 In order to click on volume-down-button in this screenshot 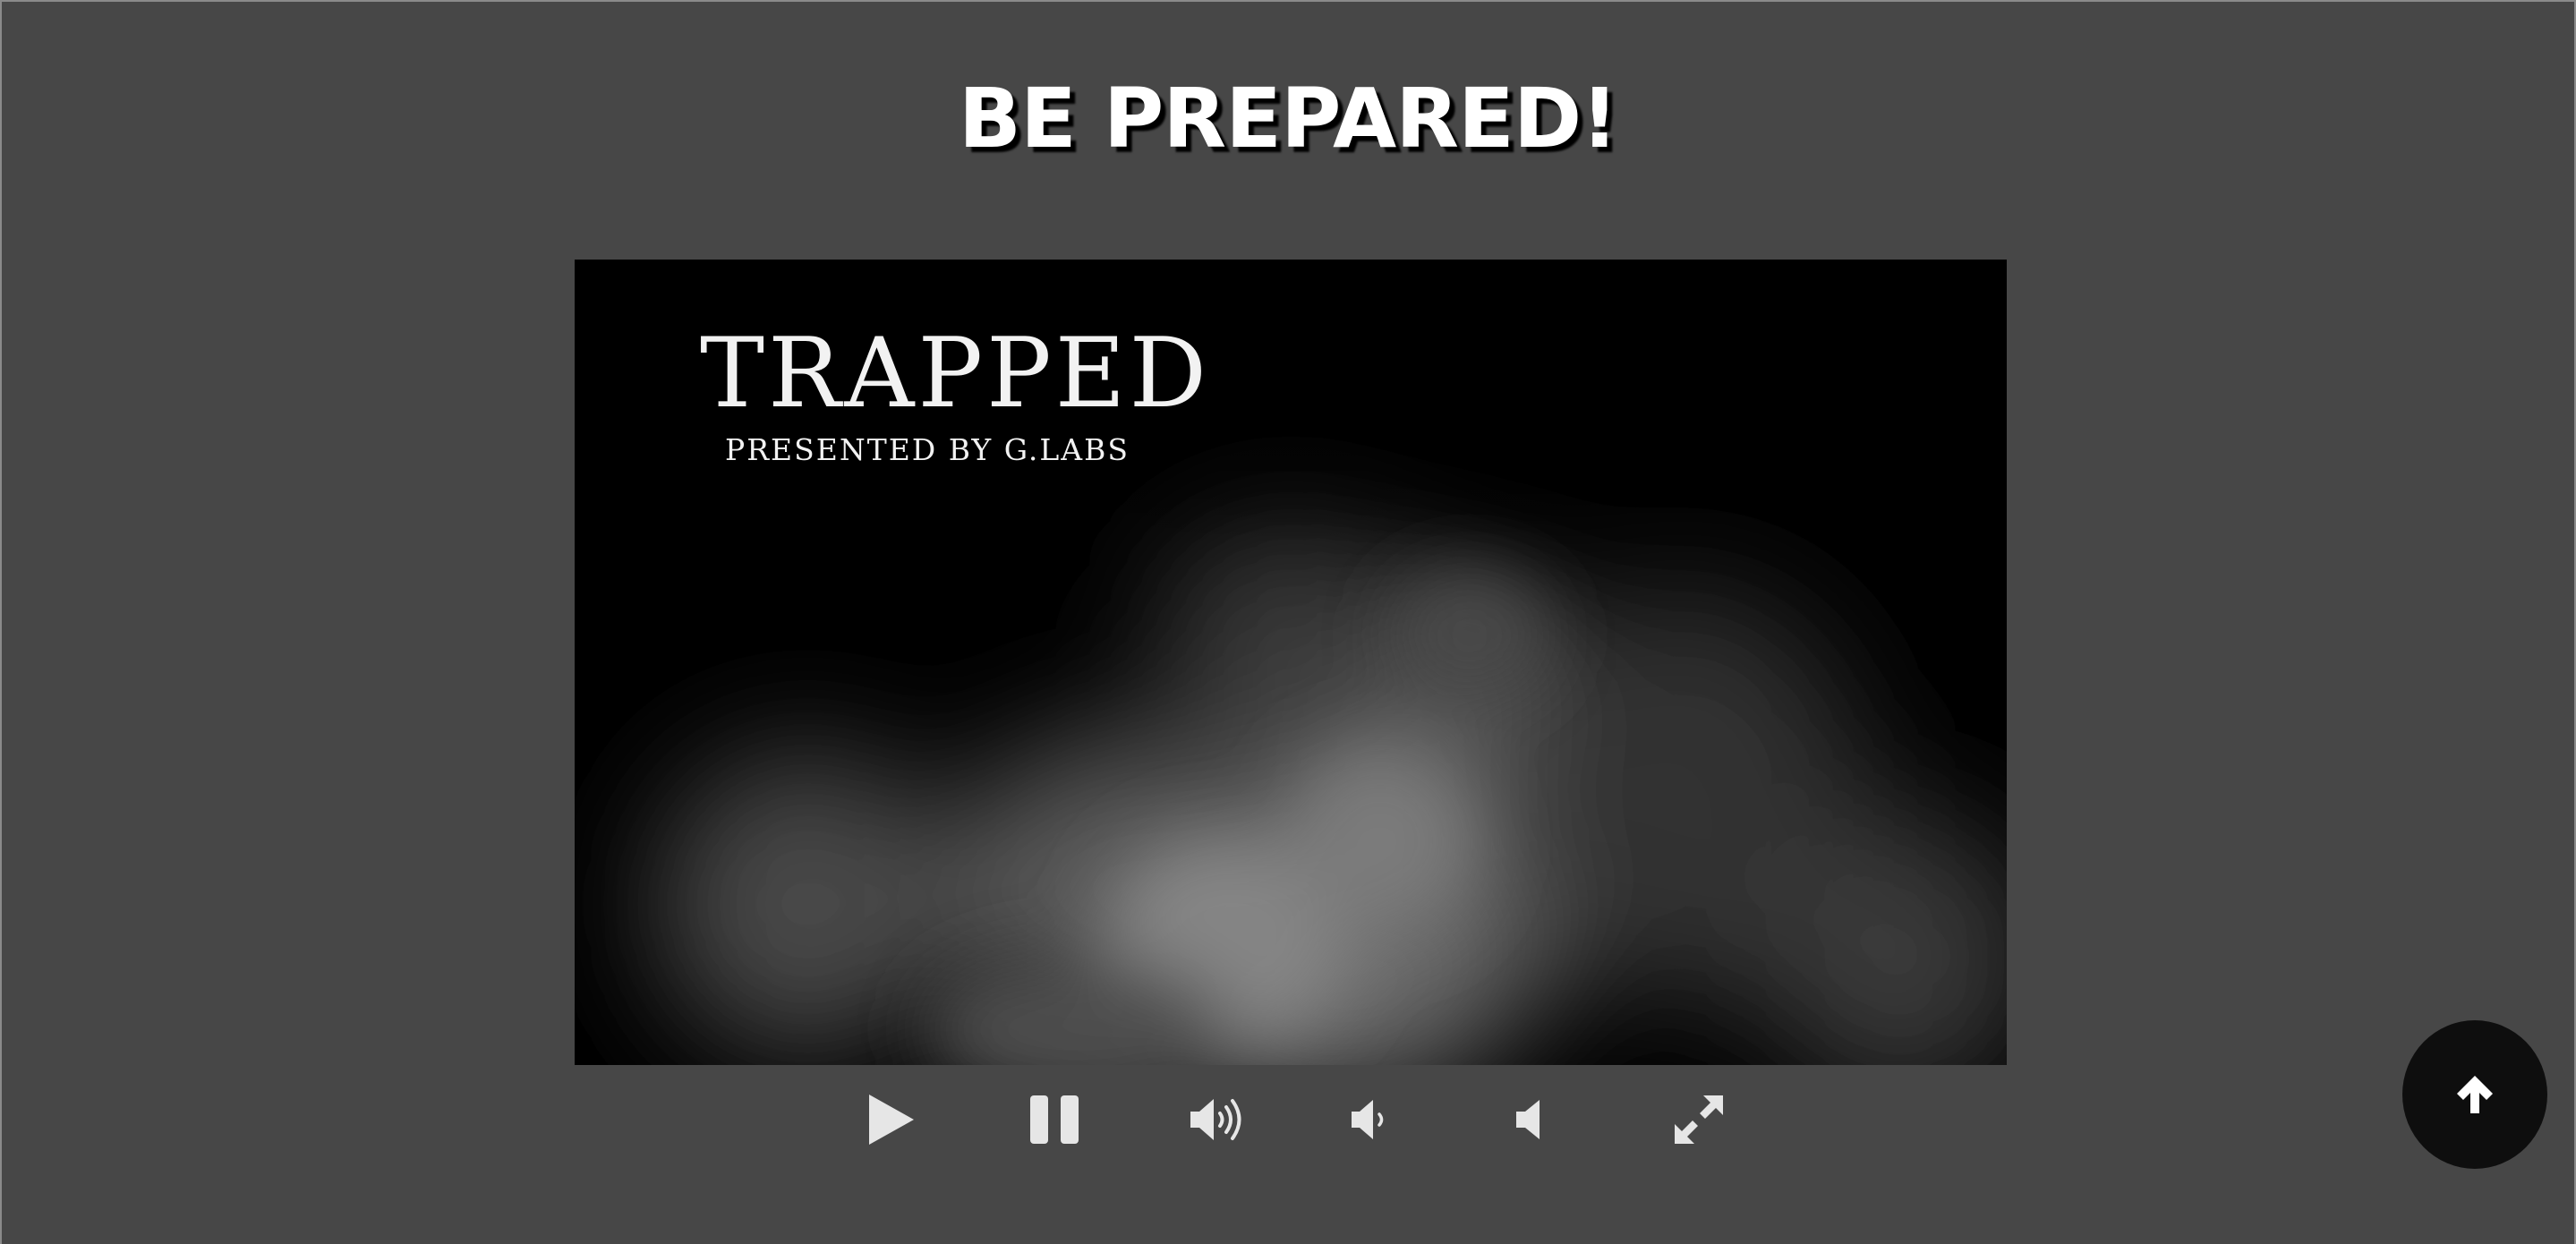, I will do `click(1371, 1119)`.